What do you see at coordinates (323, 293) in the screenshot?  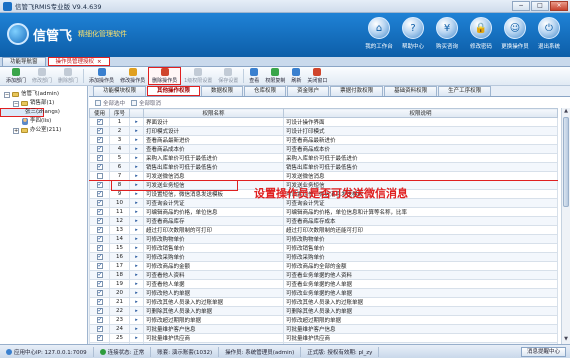 I see `table-row: 20 ▸ 可修改他人的单据可修改业务单据的他人单据` at bounding box center [323, 293].